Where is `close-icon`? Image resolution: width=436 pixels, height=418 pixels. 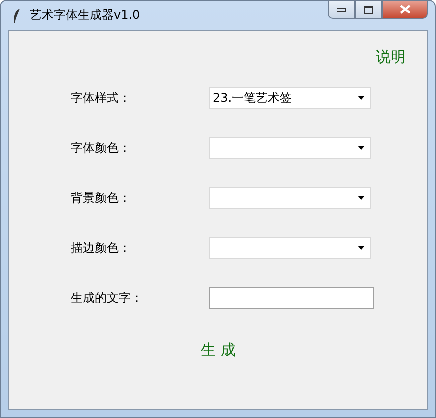 close-icon is located at coordinates (405, 9).